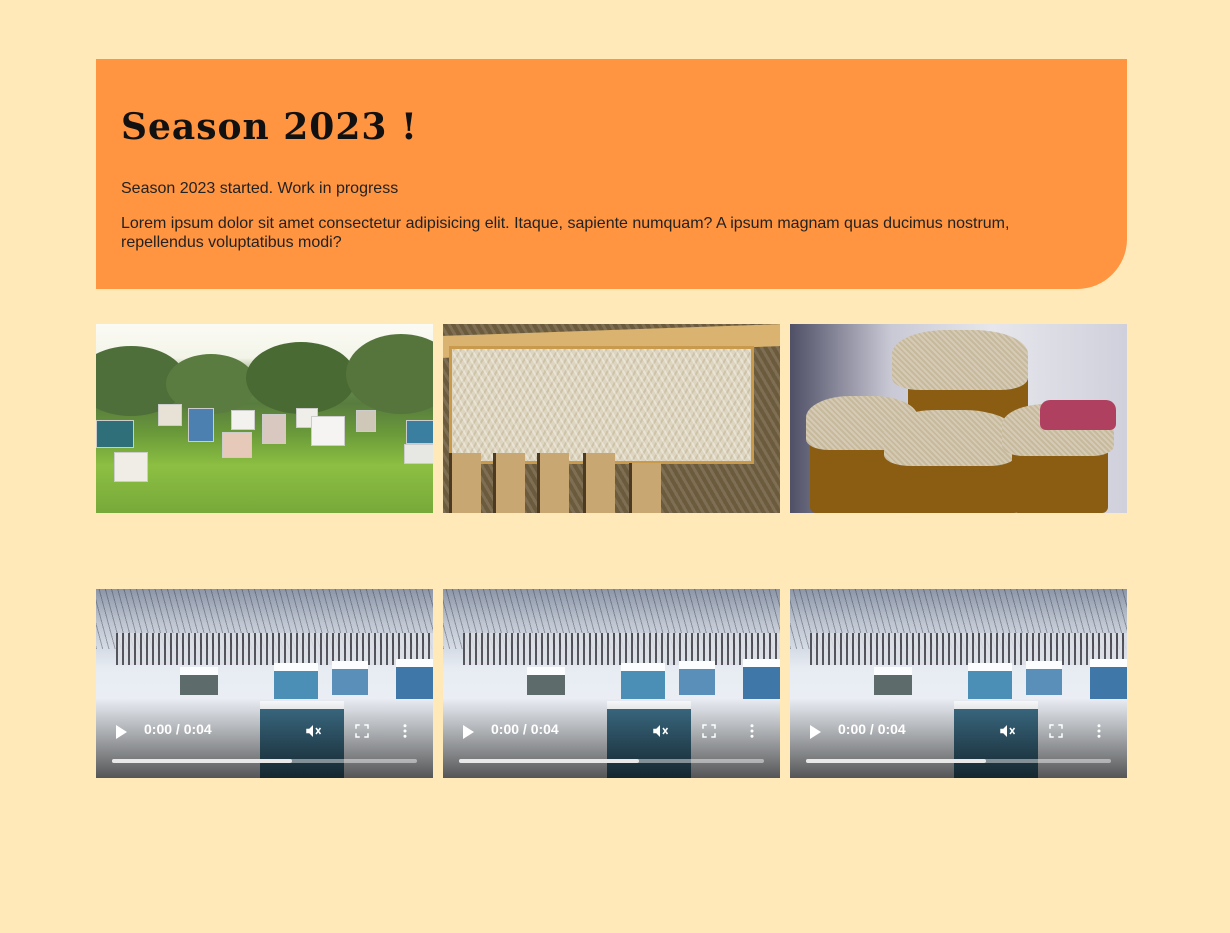  I want to click on hero-subtitle: Season 2023 started. Work in progress, so click(260, 188).